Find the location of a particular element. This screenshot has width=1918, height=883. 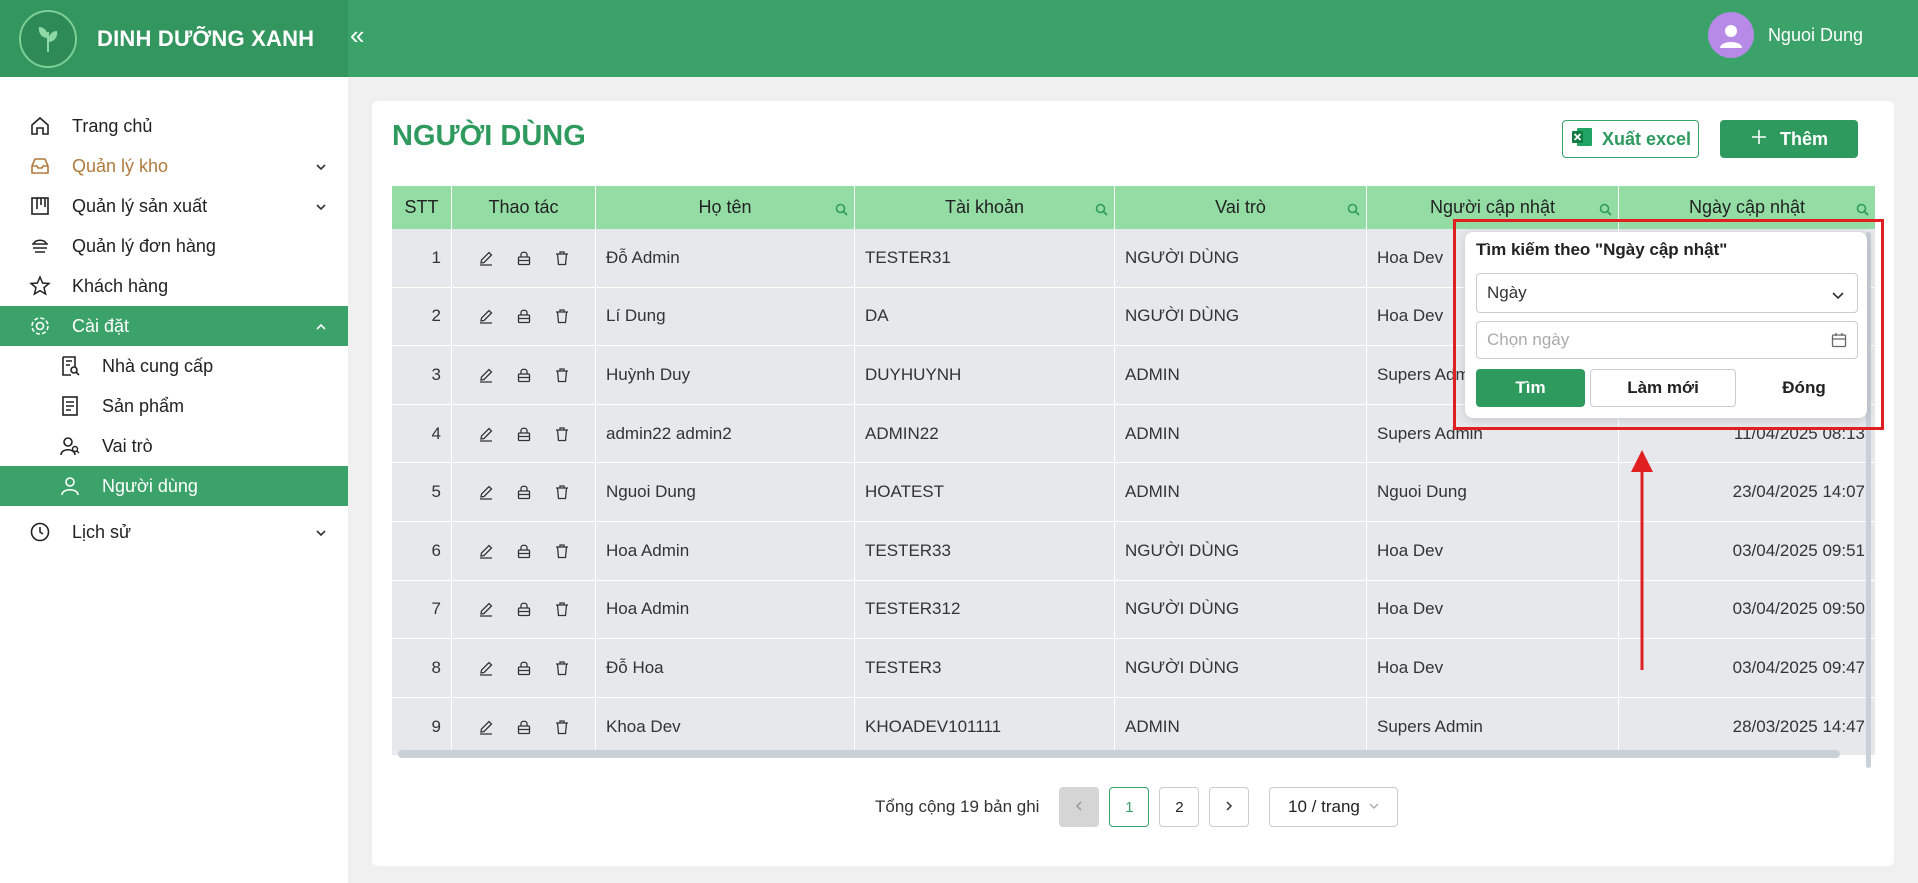

column-header-name: Họ tên is located at coordinates (725, 207).